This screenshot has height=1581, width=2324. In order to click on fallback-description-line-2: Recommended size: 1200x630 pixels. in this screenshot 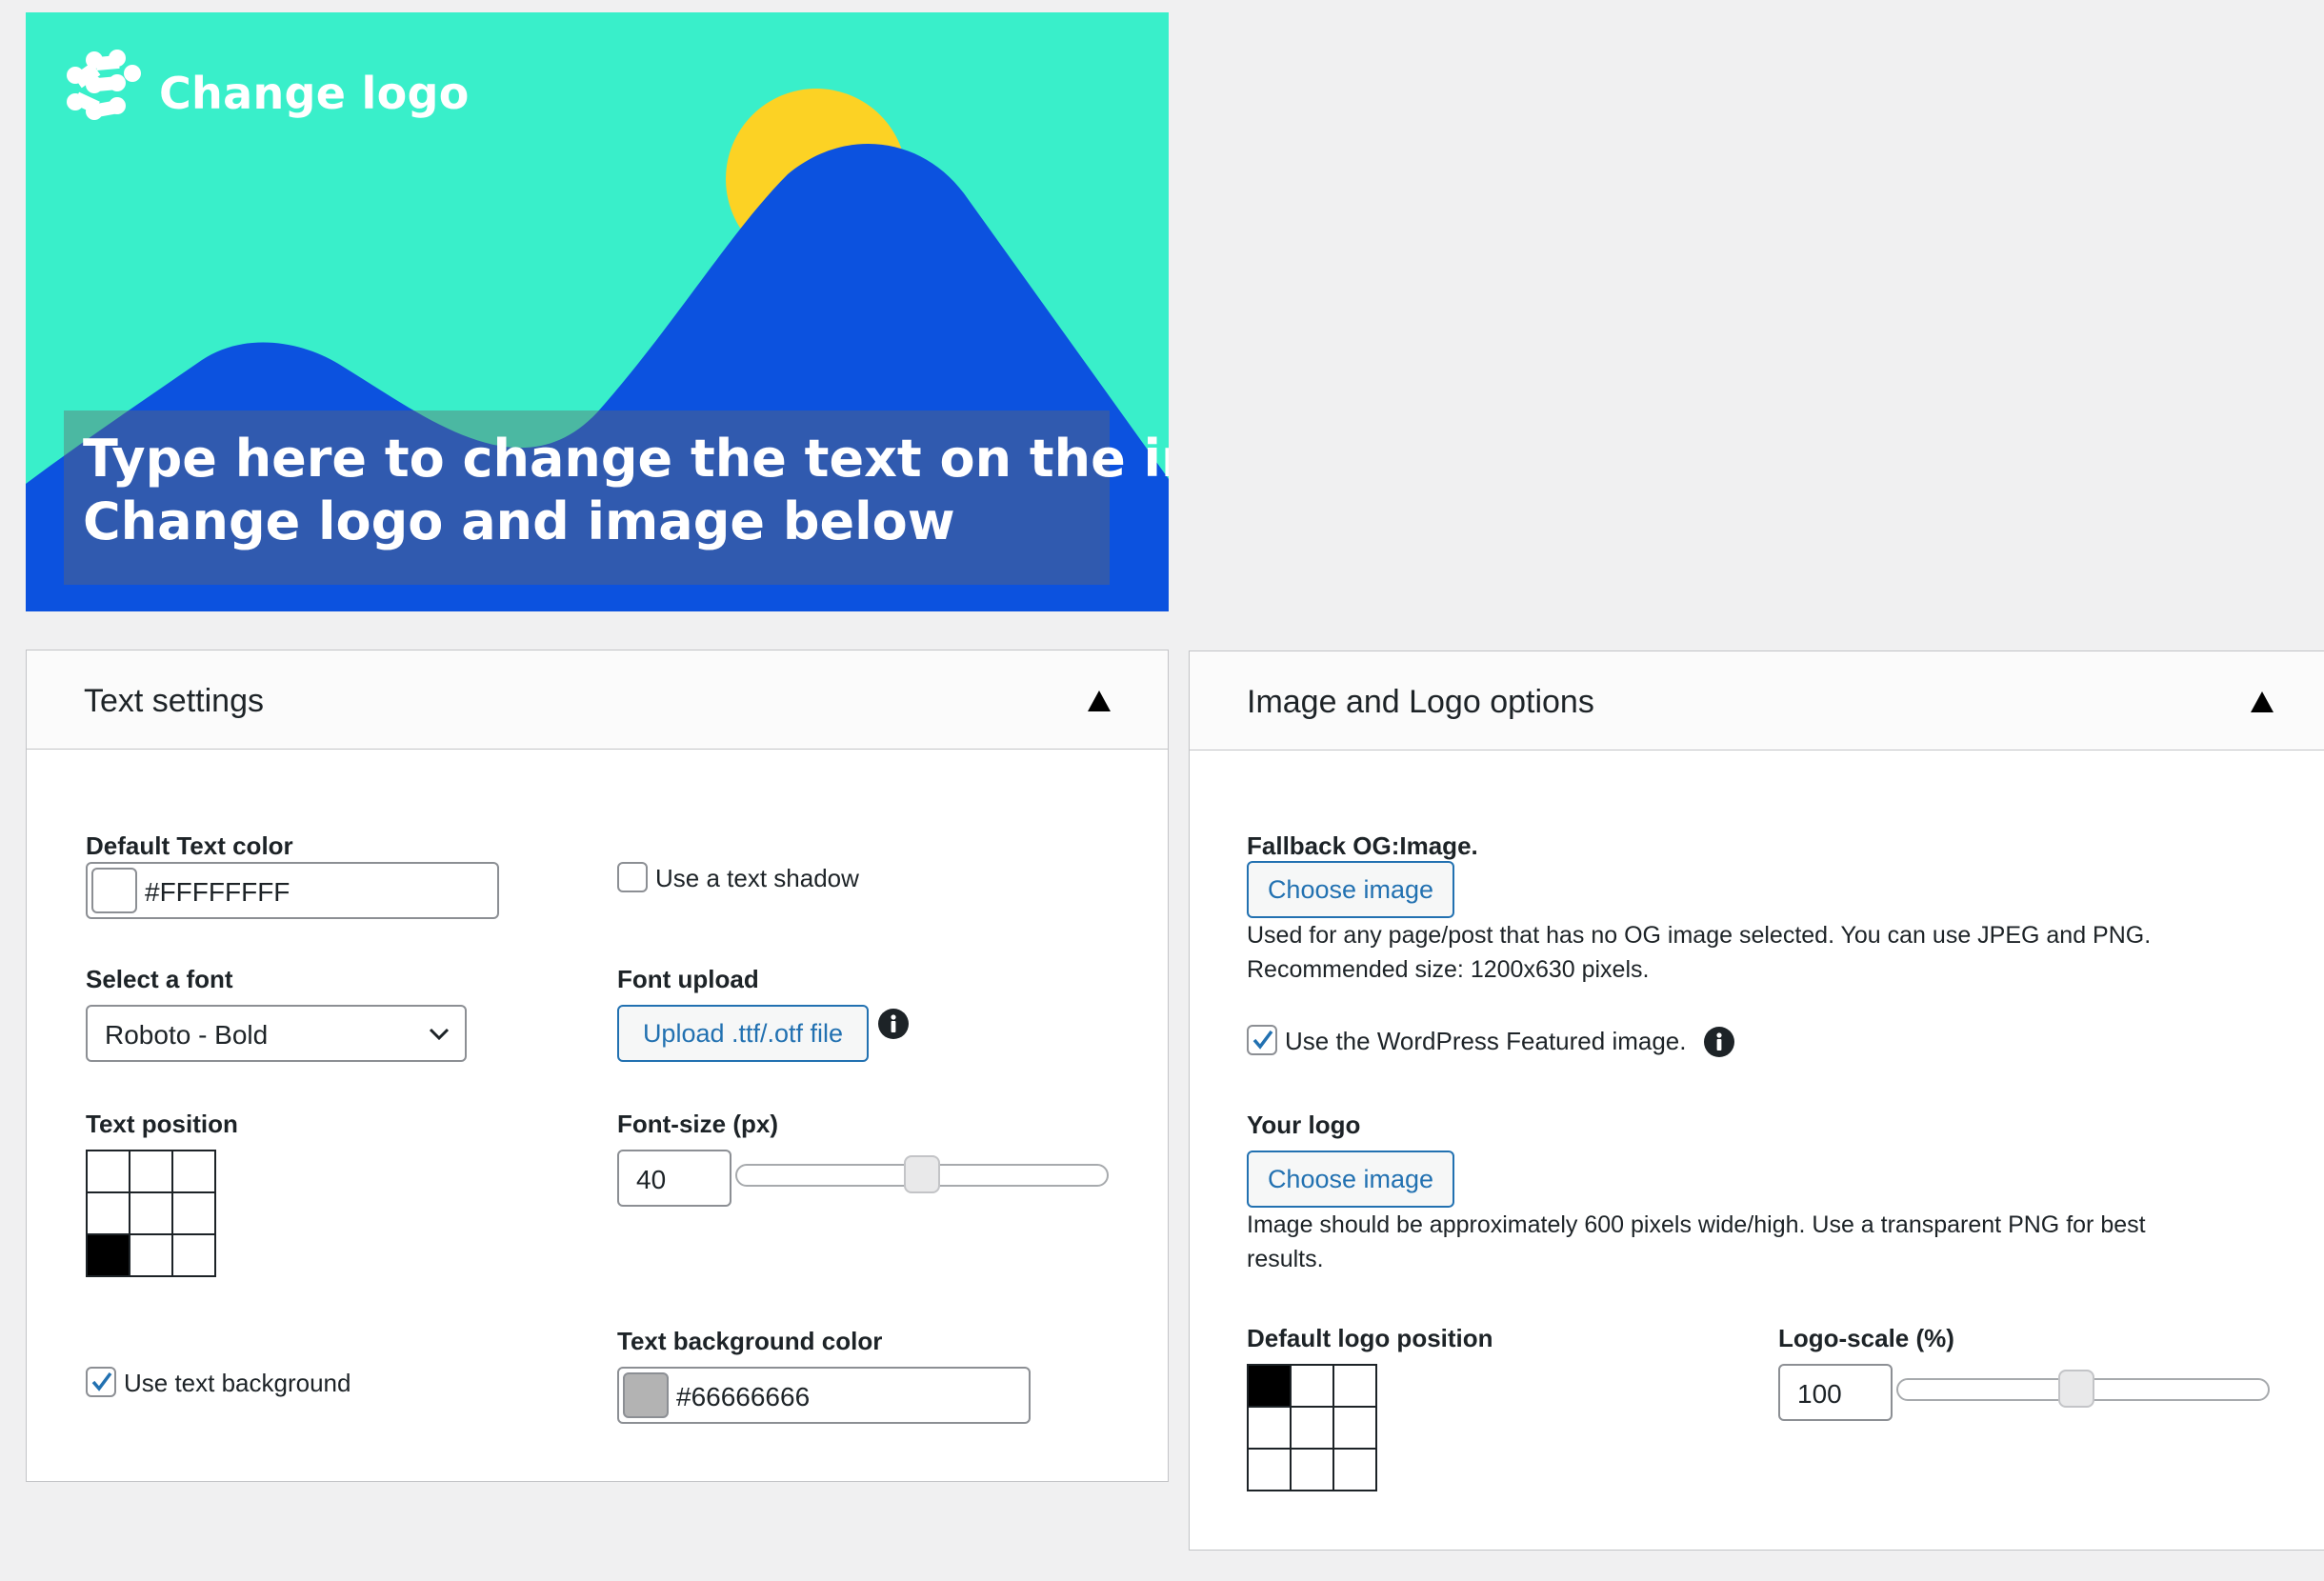, I will do `click(1448, 970)`.